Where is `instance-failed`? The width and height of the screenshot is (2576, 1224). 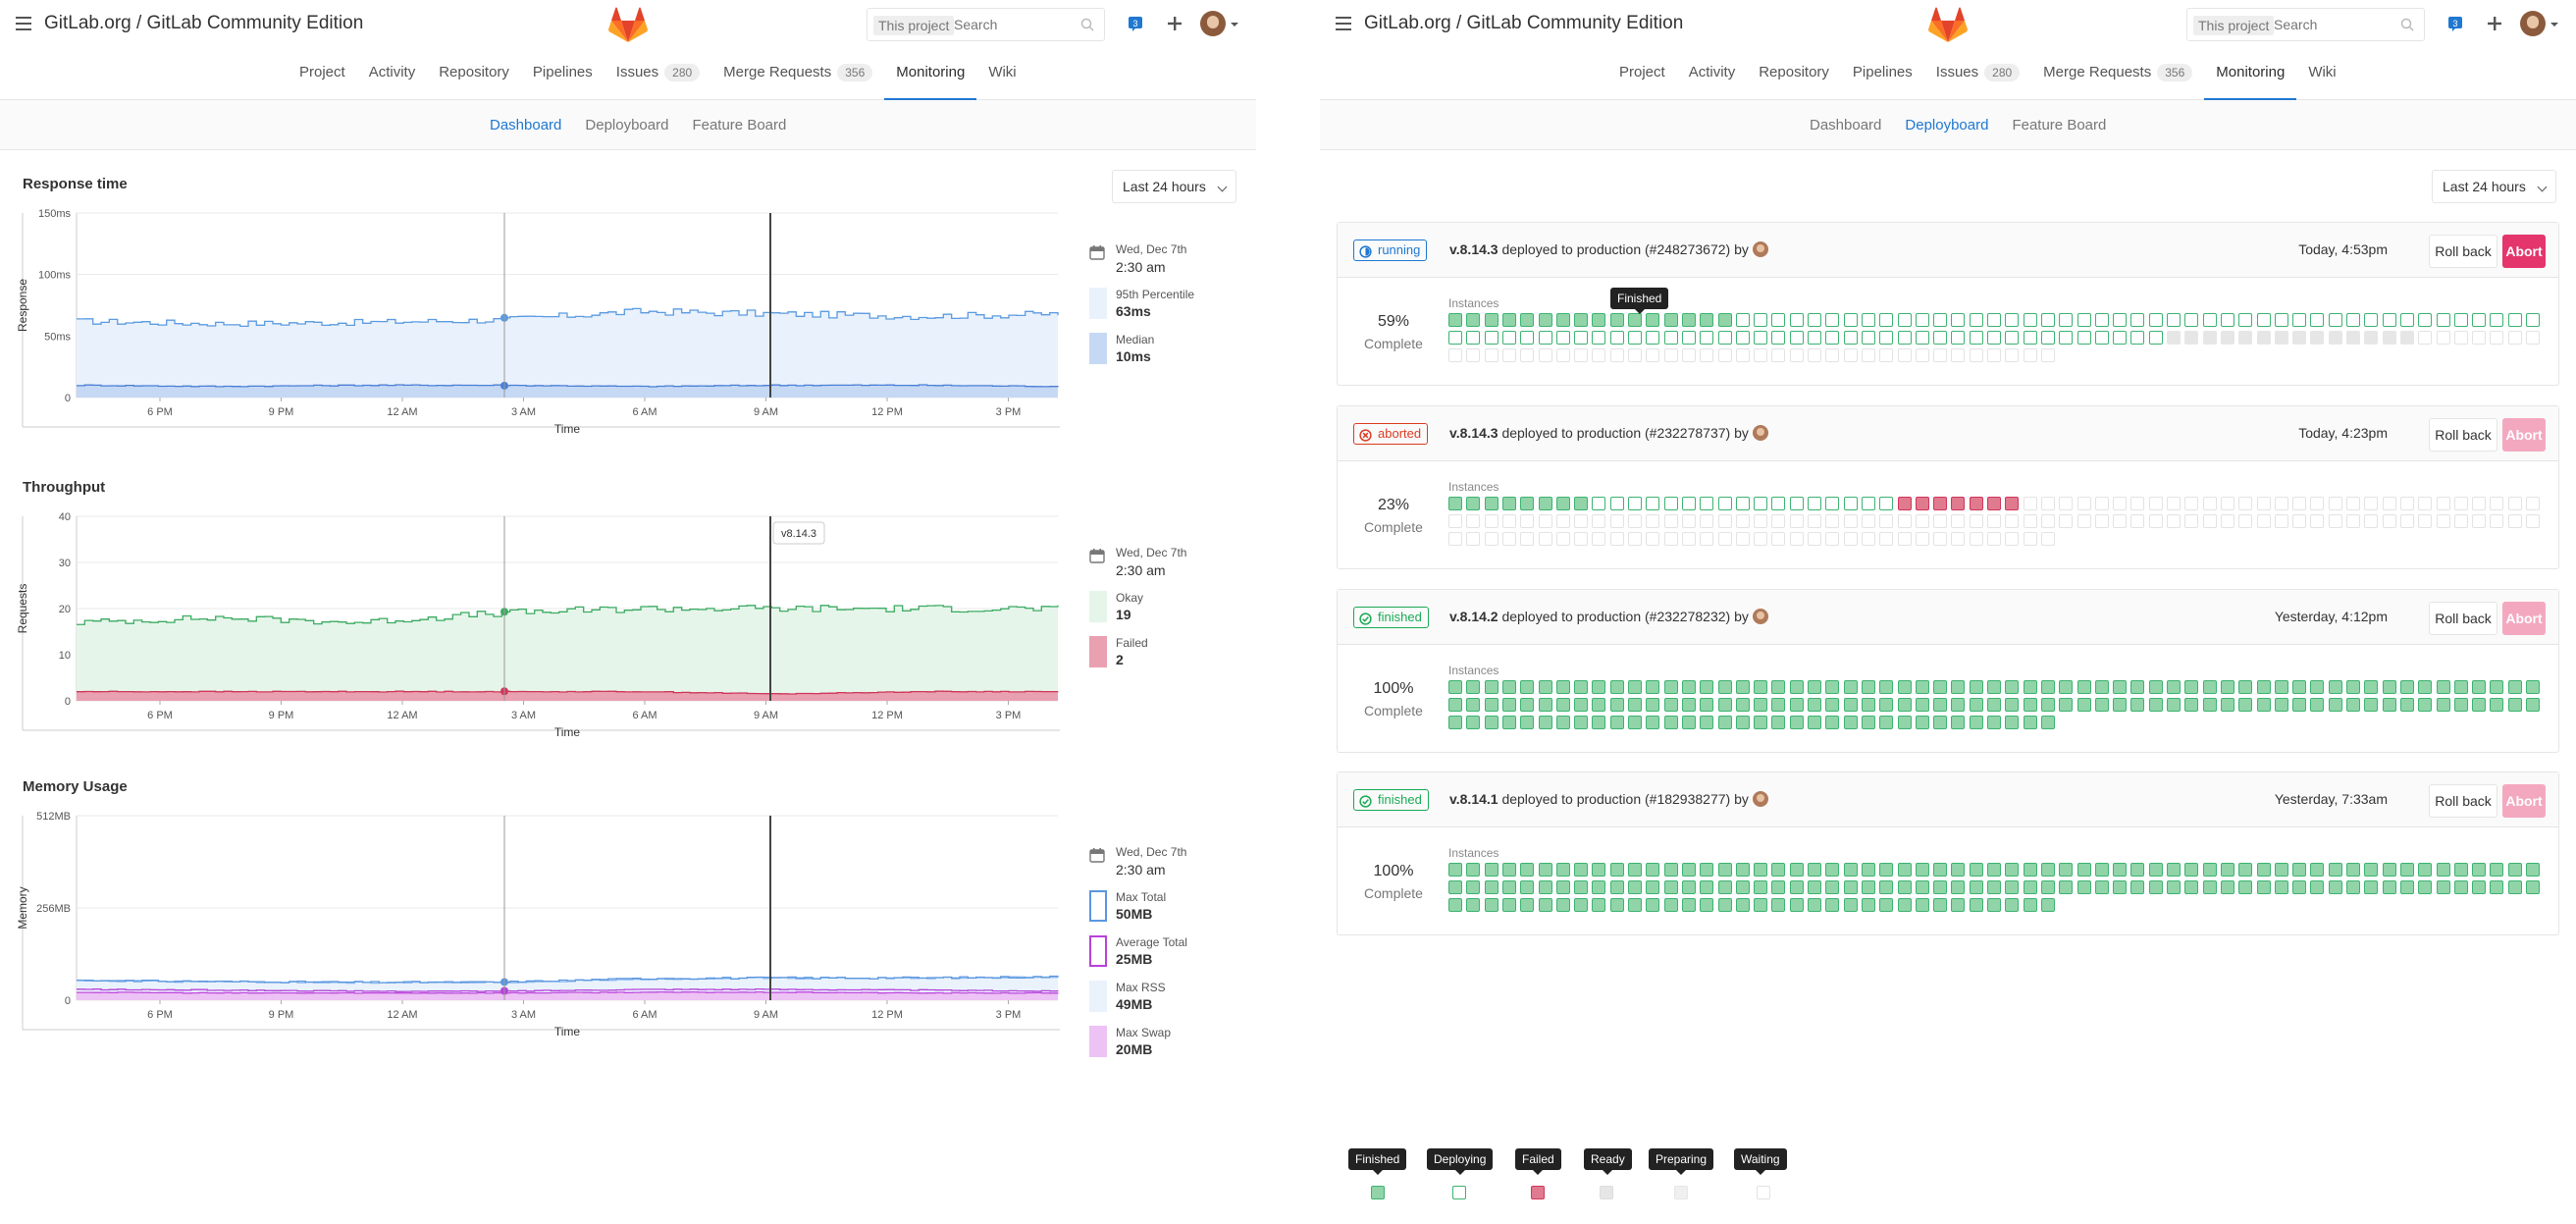 instance-failed is located at coordinates (1904, 503).